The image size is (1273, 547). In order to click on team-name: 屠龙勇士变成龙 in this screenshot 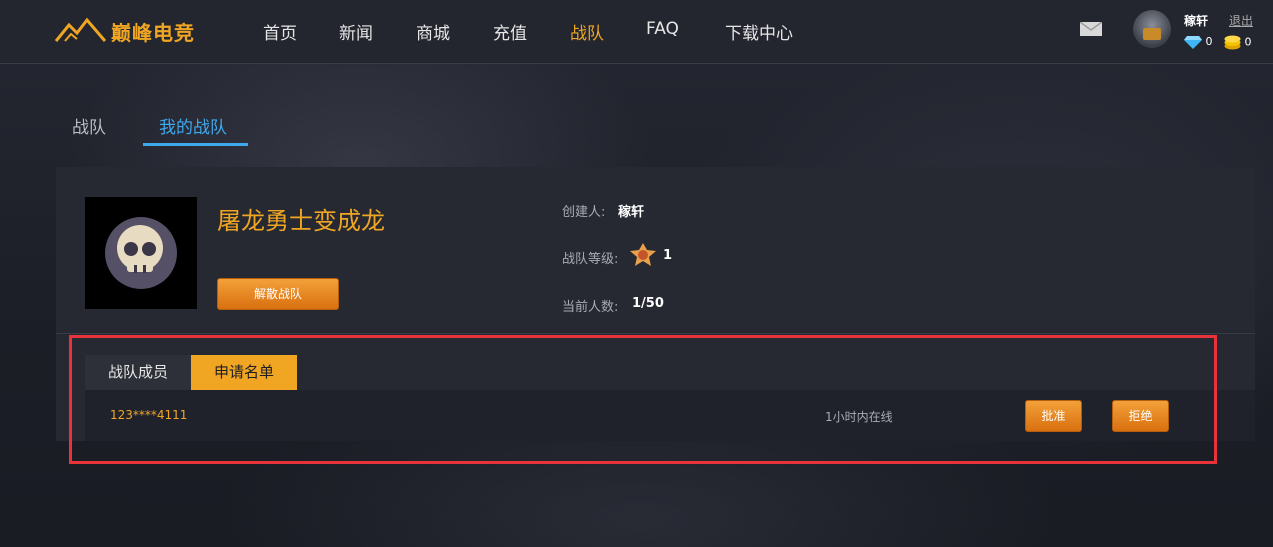, I will do `click(301, 221)`.